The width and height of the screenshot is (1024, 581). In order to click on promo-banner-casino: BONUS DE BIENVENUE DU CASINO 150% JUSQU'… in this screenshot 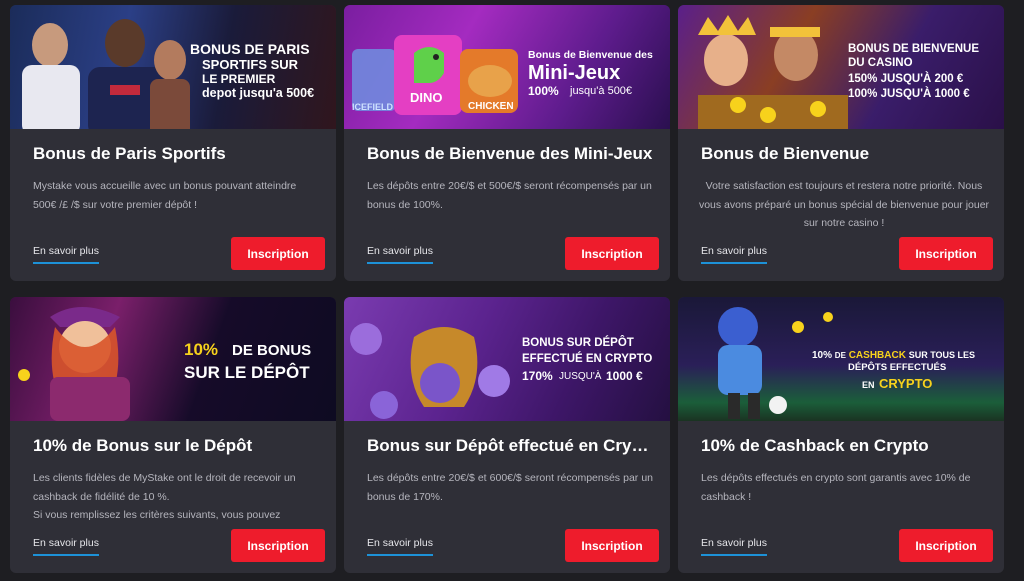, I will do `click(841, 67)`.